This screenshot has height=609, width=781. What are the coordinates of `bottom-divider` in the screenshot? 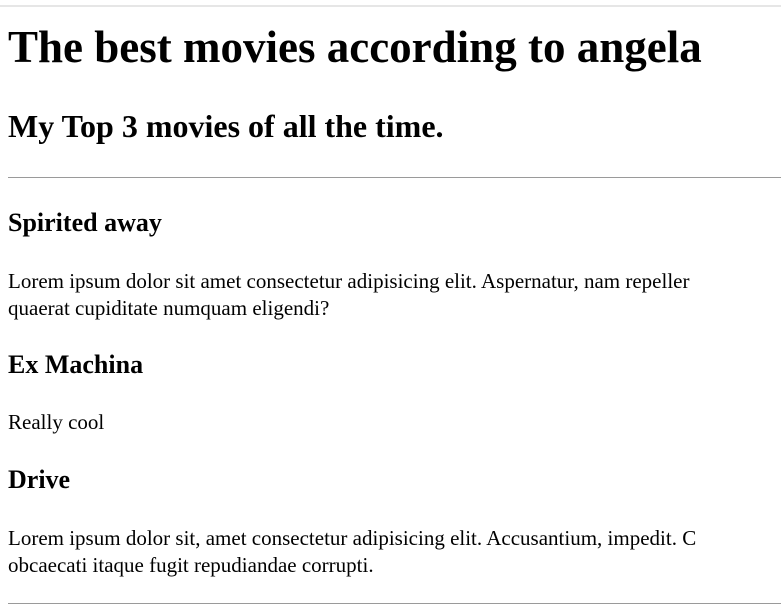 It's located at (394, 603).